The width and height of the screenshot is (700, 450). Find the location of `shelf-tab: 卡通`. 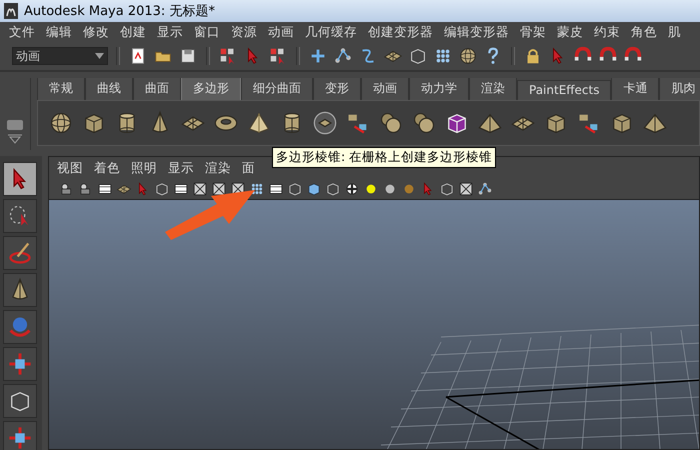

shelf-tab: 卡通 is located at coordinates (635, 89).